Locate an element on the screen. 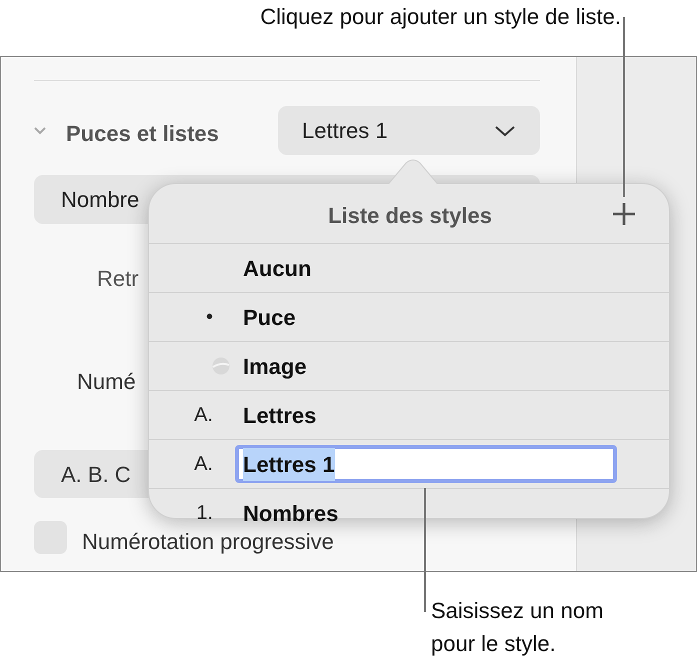  popover-title: Liste des styles is located at coordinates (410, 216).